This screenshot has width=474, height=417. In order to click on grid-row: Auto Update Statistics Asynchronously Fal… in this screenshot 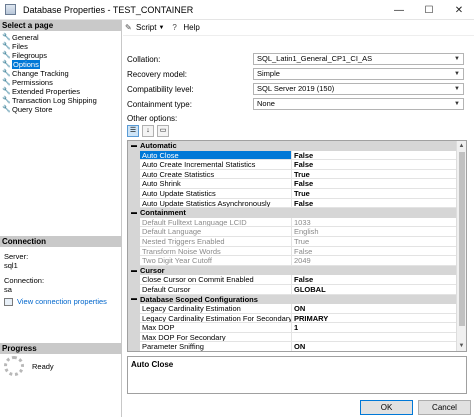, I will do `click(293, 203)`.